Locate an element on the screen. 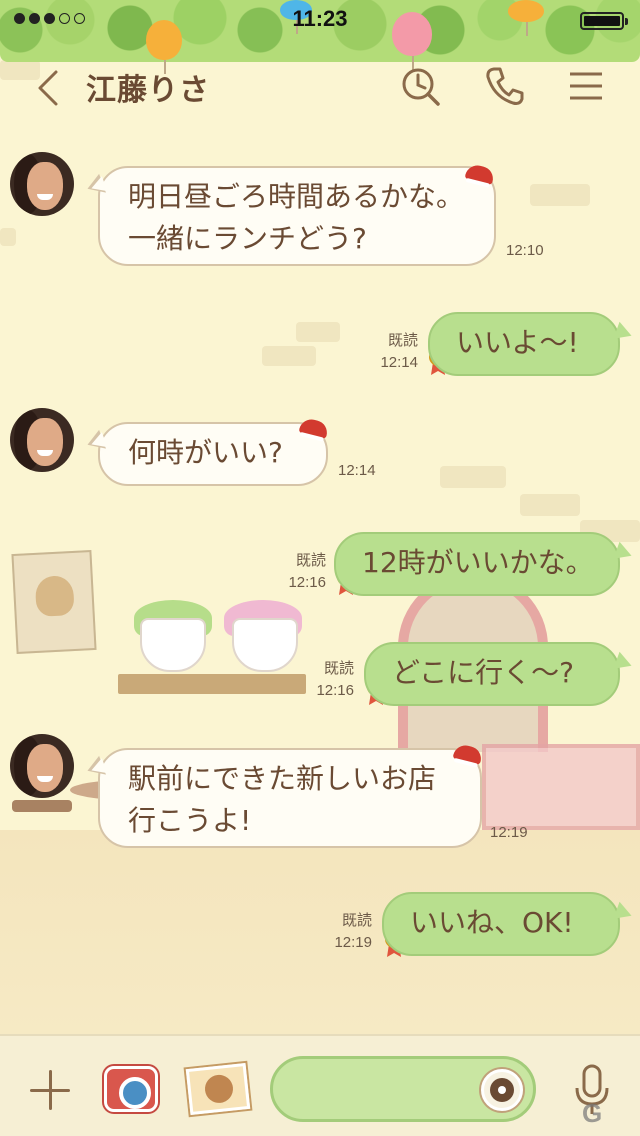 This screenshot has width=640, height=1136. message-text: いいね、OK! is located at coordinates (492, 922).